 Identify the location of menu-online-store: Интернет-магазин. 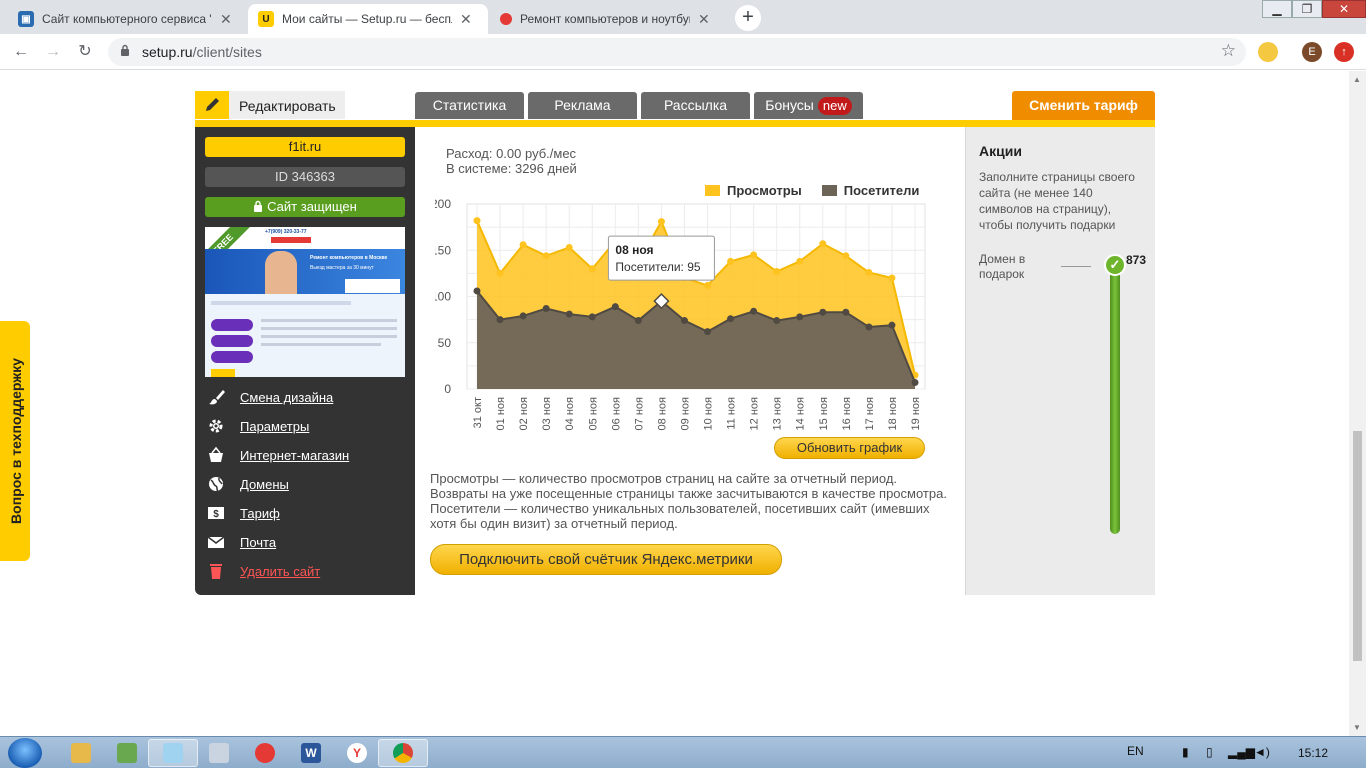
(278, 455).